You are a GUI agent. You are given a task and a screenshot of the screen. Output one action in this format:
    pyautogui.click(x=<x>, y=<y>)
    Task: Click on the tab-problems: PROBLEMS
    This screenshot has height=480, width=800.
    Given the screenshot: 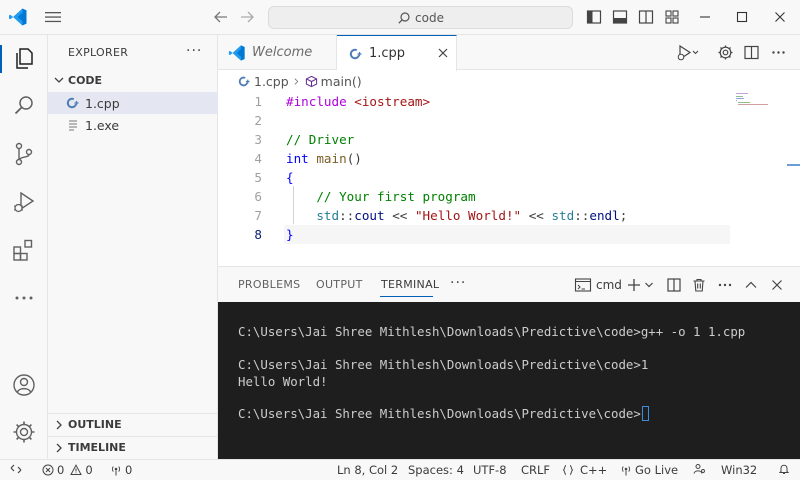 What is the action you would take?
    pyautogui.click(x=269, y=284)
    